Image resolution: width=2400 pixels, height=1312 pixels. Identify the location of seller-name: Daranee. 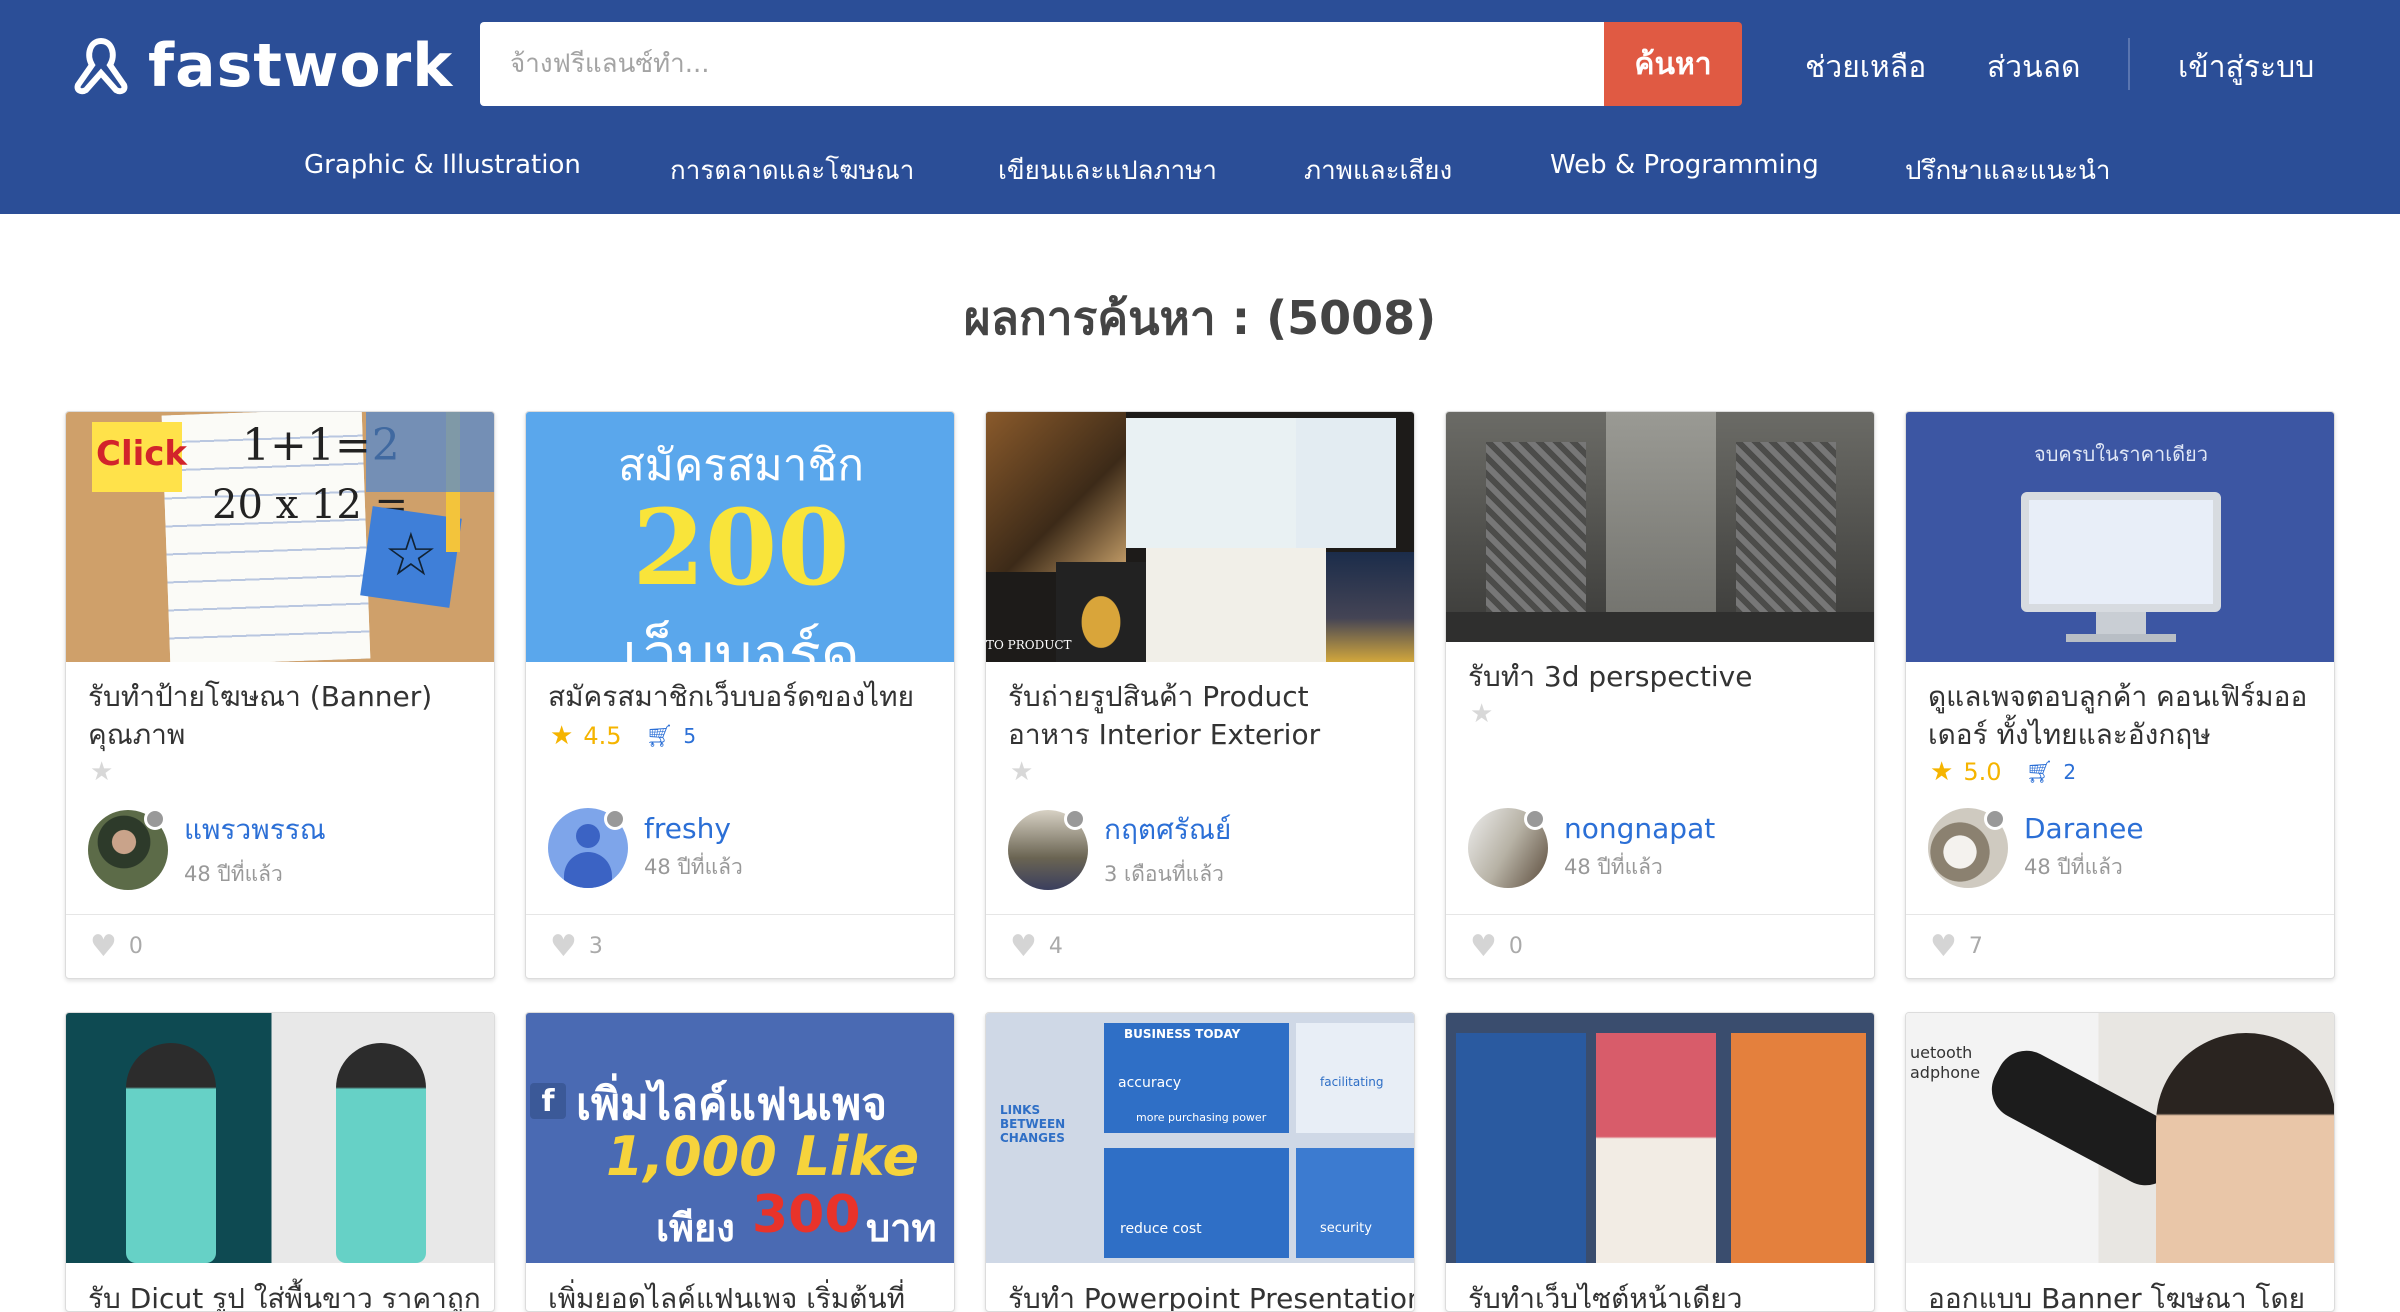
(2084, 828).